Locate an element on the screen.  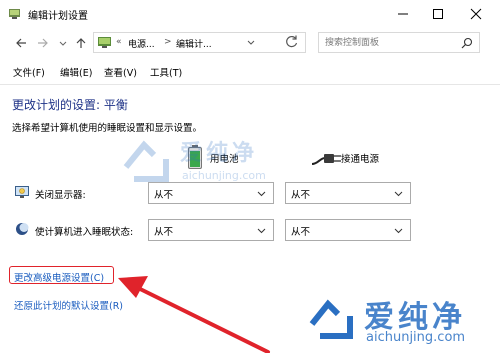
monitor-icon is located at coordinates (22, 192).